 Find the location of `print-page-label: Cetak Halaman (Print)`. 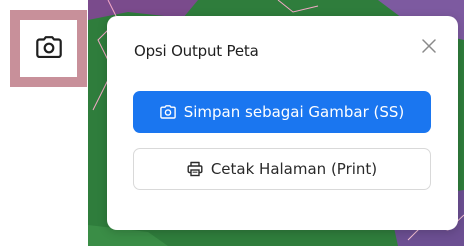

print-page-label: Cetak Halaman (Print) is located at coordinates (294, 169).